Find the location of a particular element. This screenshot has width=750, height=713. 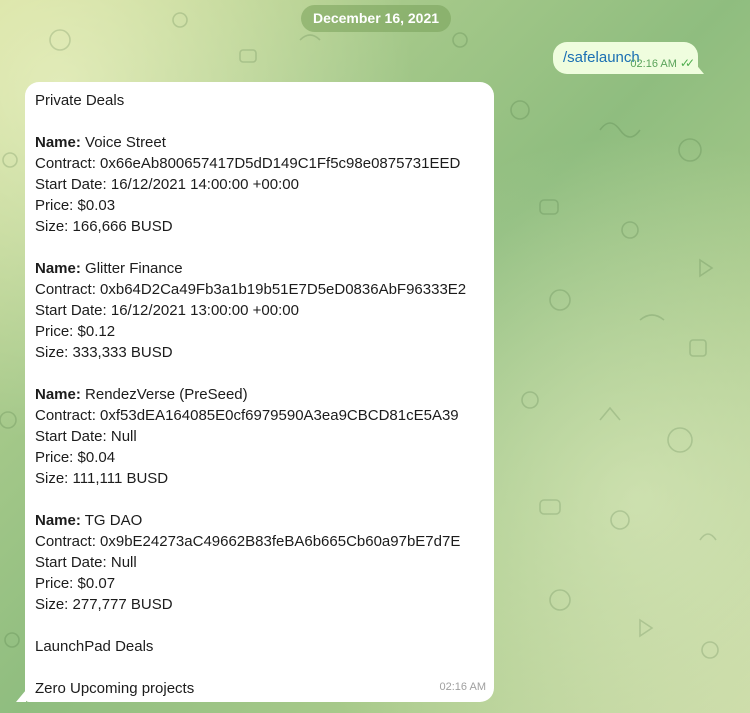

deal-price: Price: $0.04 is located at coordinates (75, 457).